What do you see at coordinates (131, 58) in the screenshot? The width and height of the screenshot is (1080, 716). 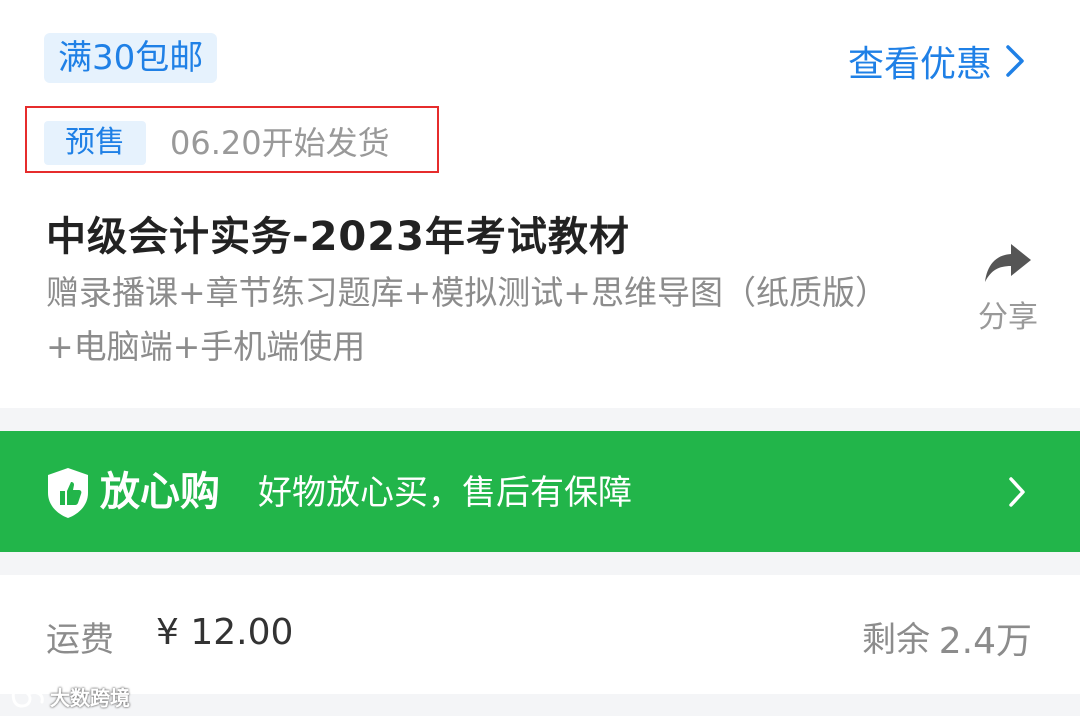 I see `free-shipping-badge: 满30包邮` at bounding box center [131, 58].